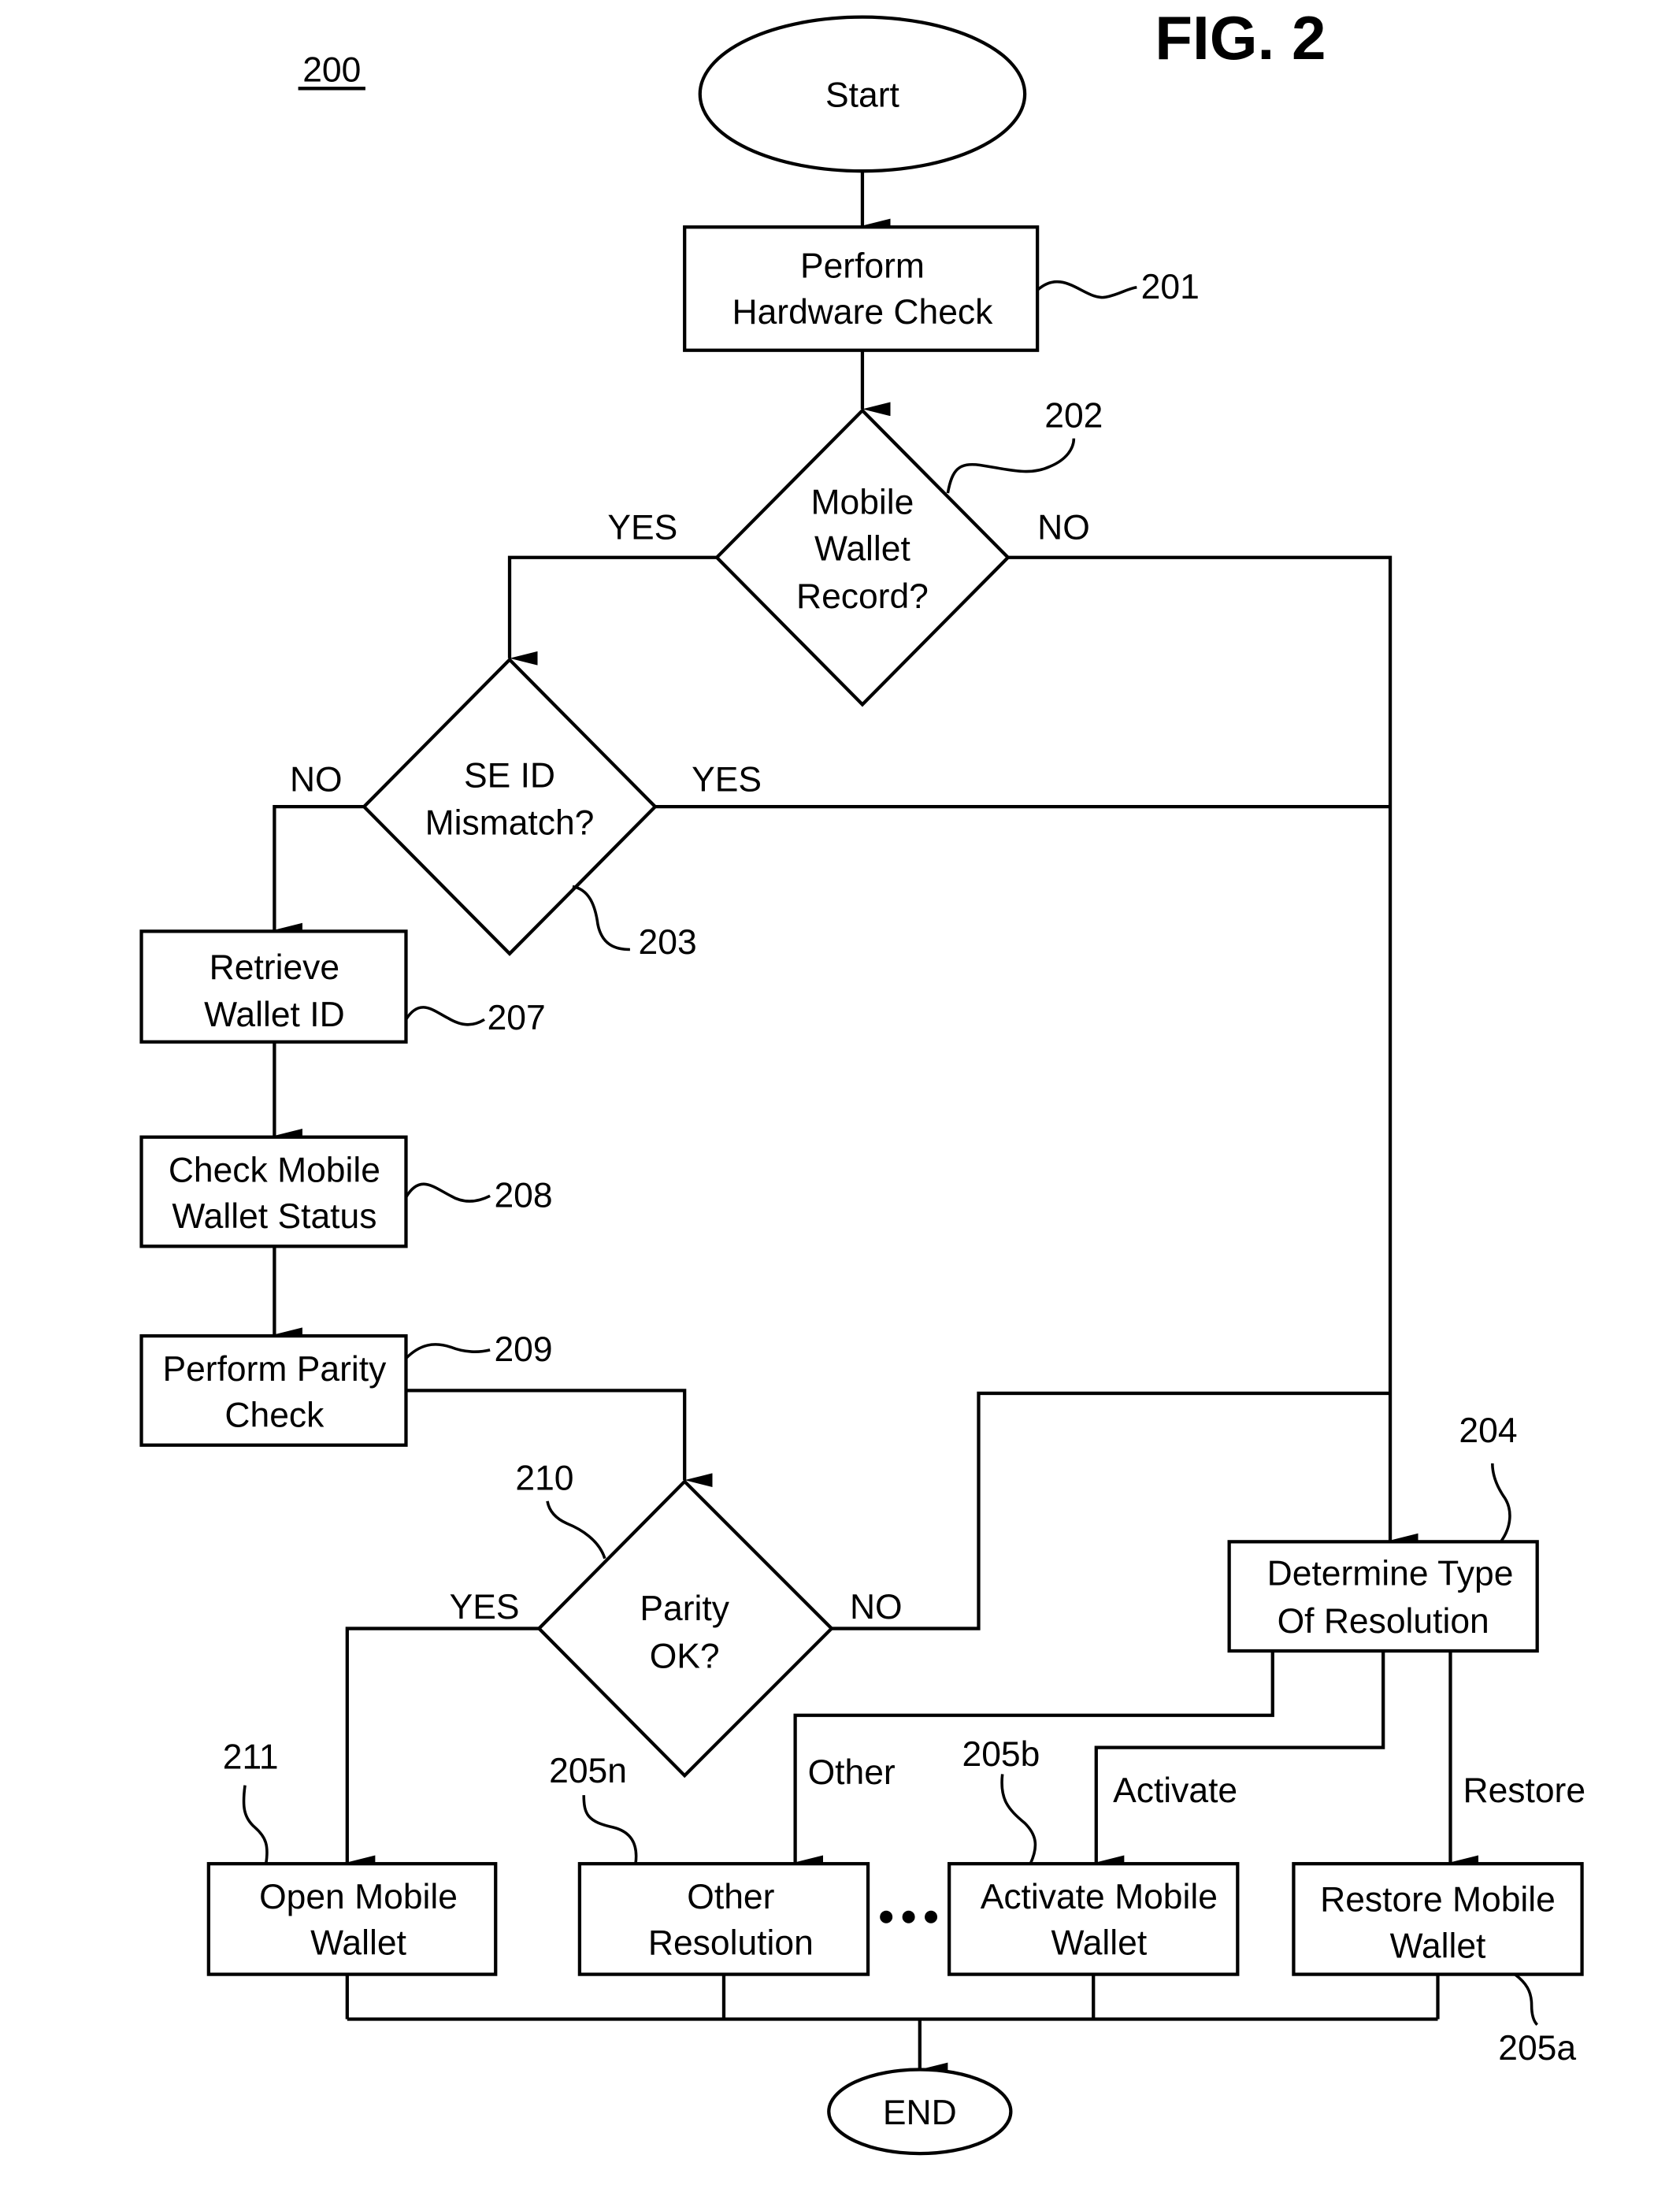 The image size is (1680, 2207). Describe the element at coordinates (684, 1608) in the screenshot. I see `node-210-line-1: Parity` at that location.